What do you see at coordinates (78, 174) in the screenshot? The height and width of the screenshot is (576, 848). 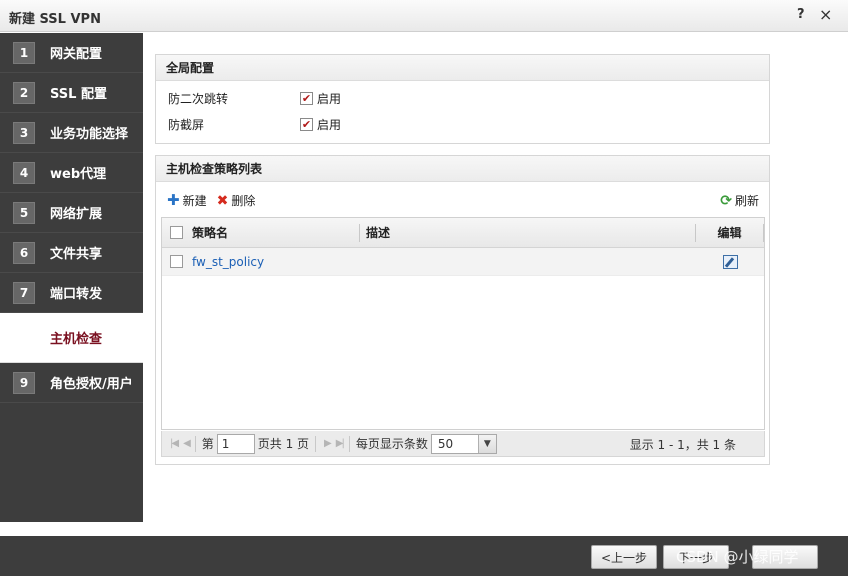 I see `step-label: web代理` at bounding box center [78, 174].